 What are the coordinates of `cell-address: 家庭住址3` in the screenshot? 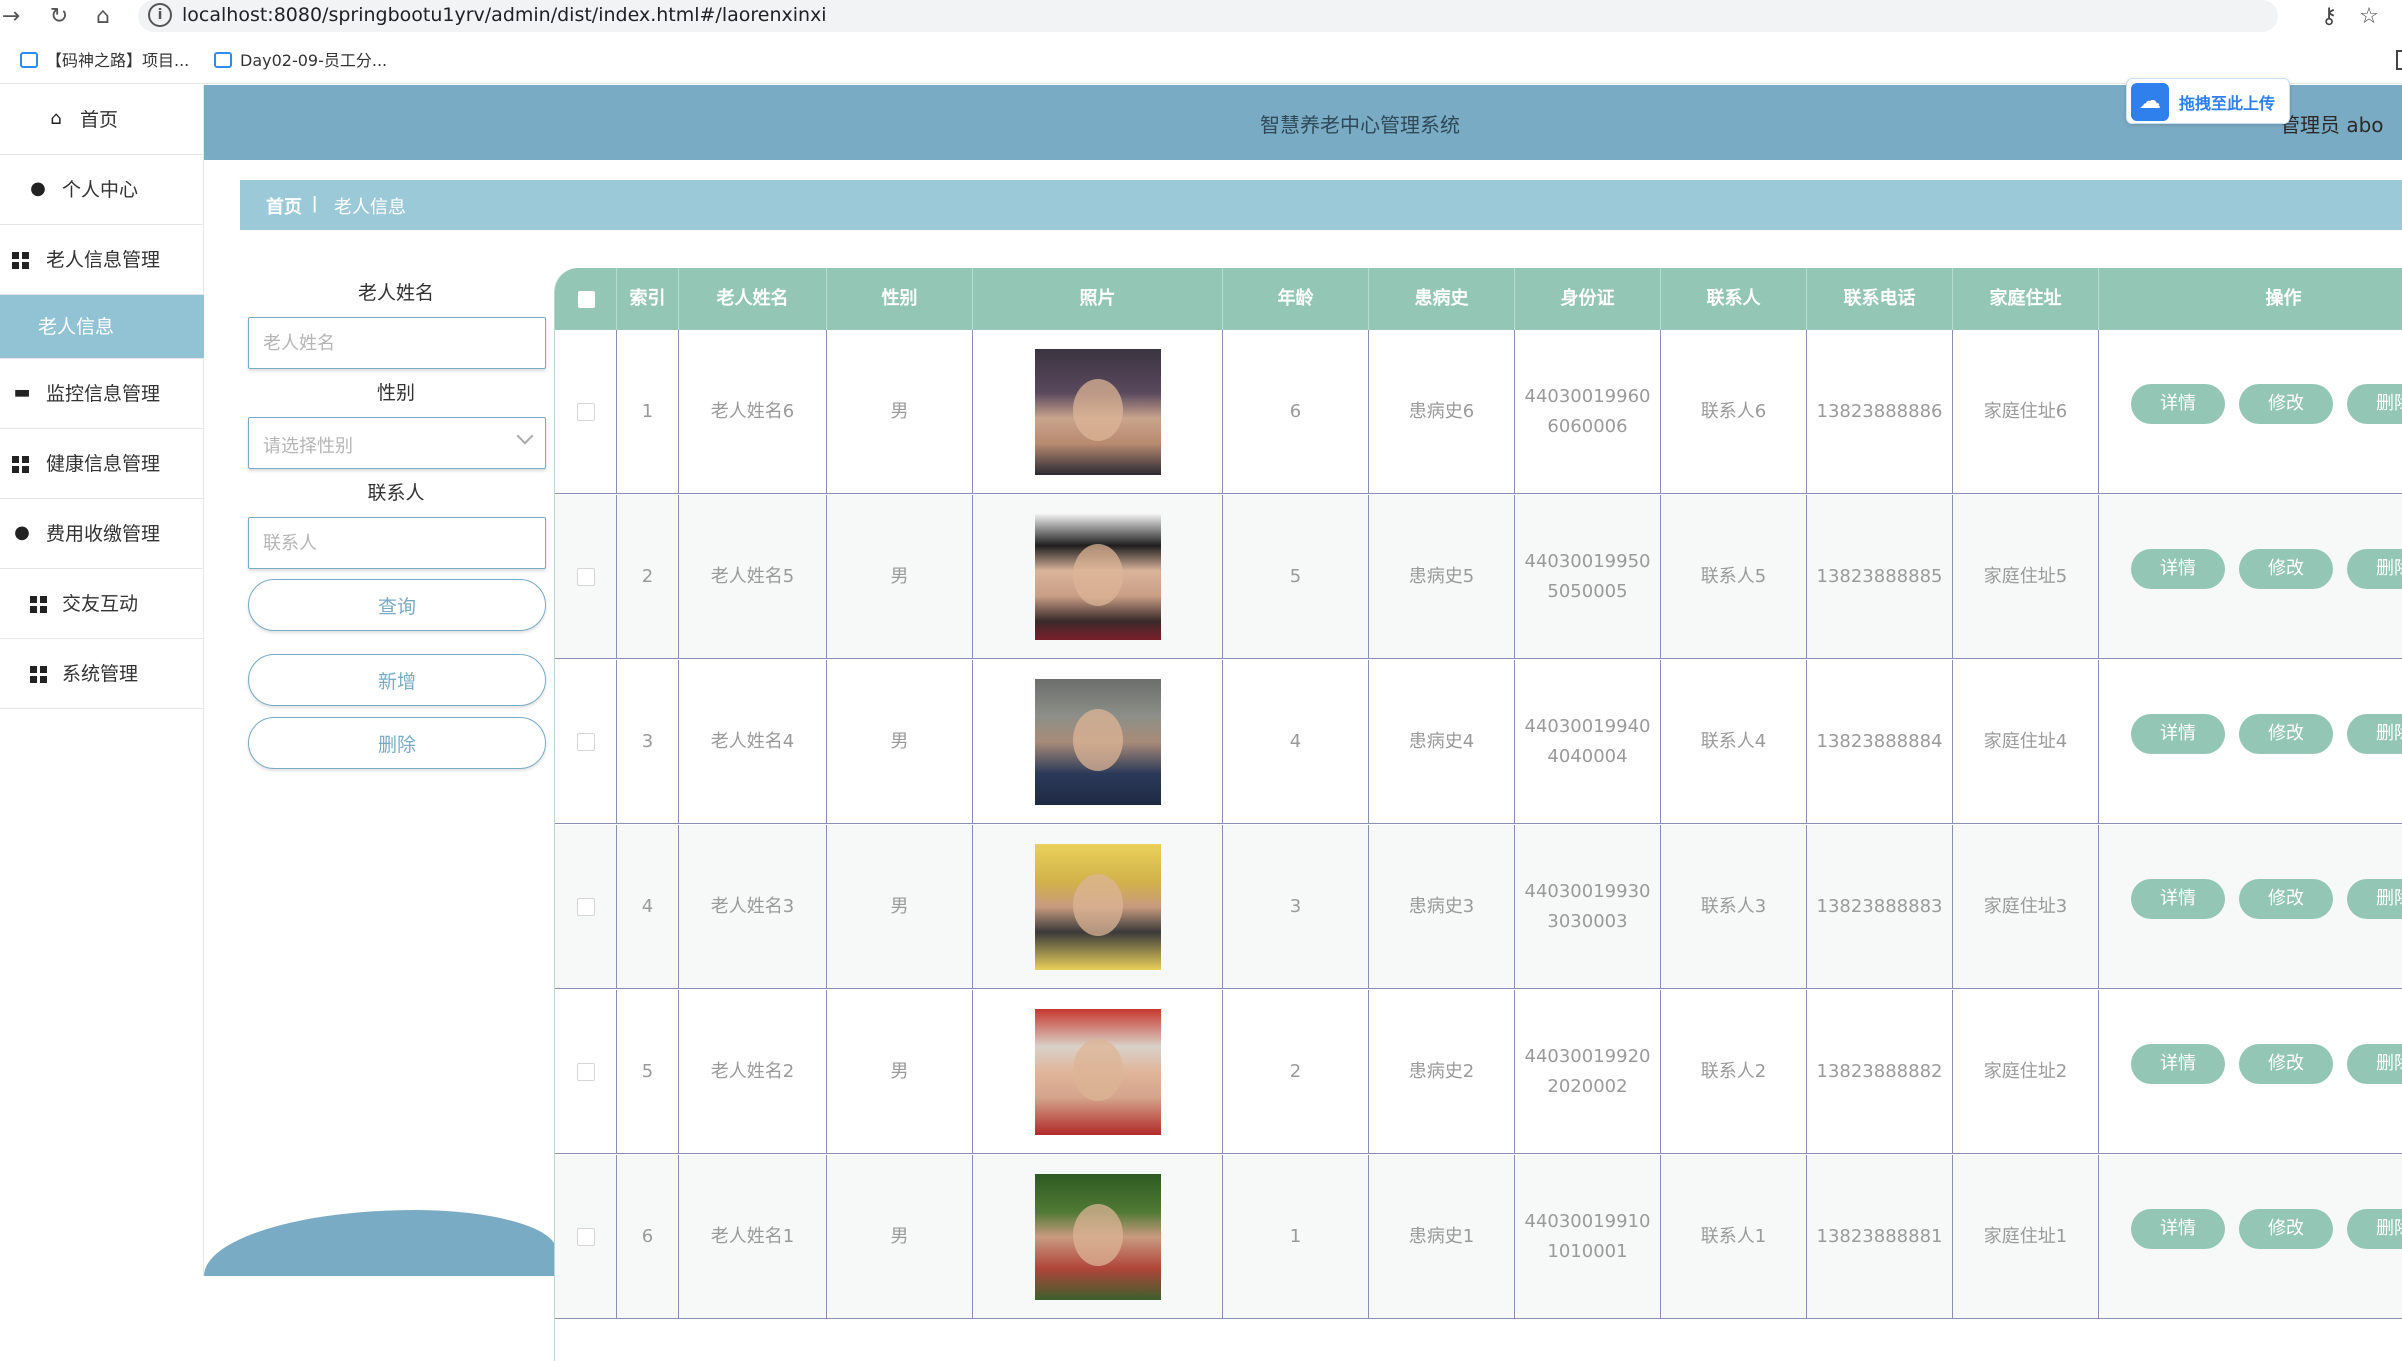 It's located at (2026, 907).